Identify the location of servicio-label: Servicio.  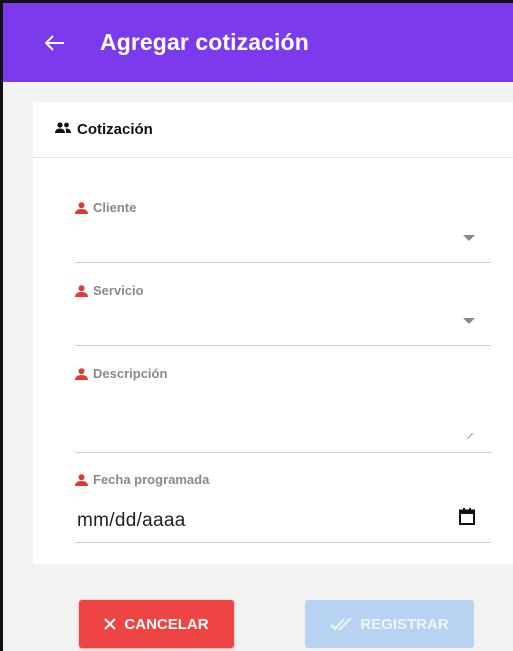
(283, 290).